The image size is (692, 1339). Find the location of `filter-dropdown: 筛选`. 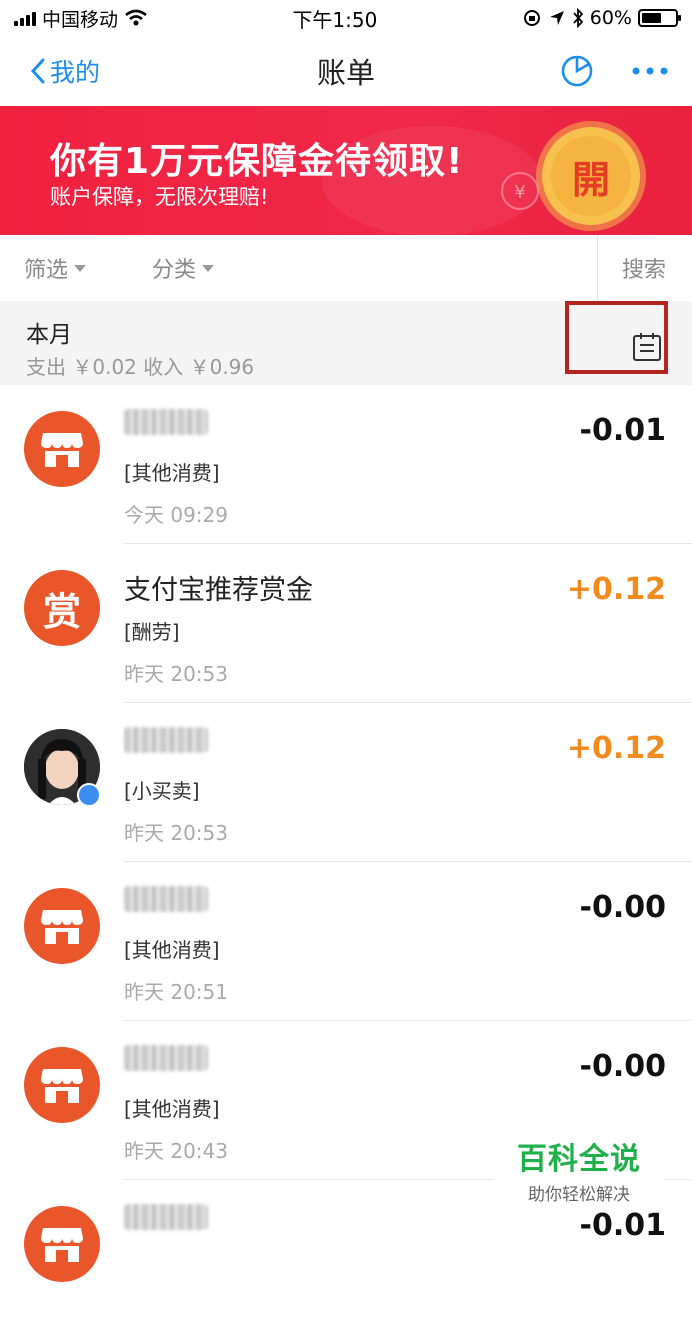

filter-dropdown: 筛选 is located at coordinates (55, 268).